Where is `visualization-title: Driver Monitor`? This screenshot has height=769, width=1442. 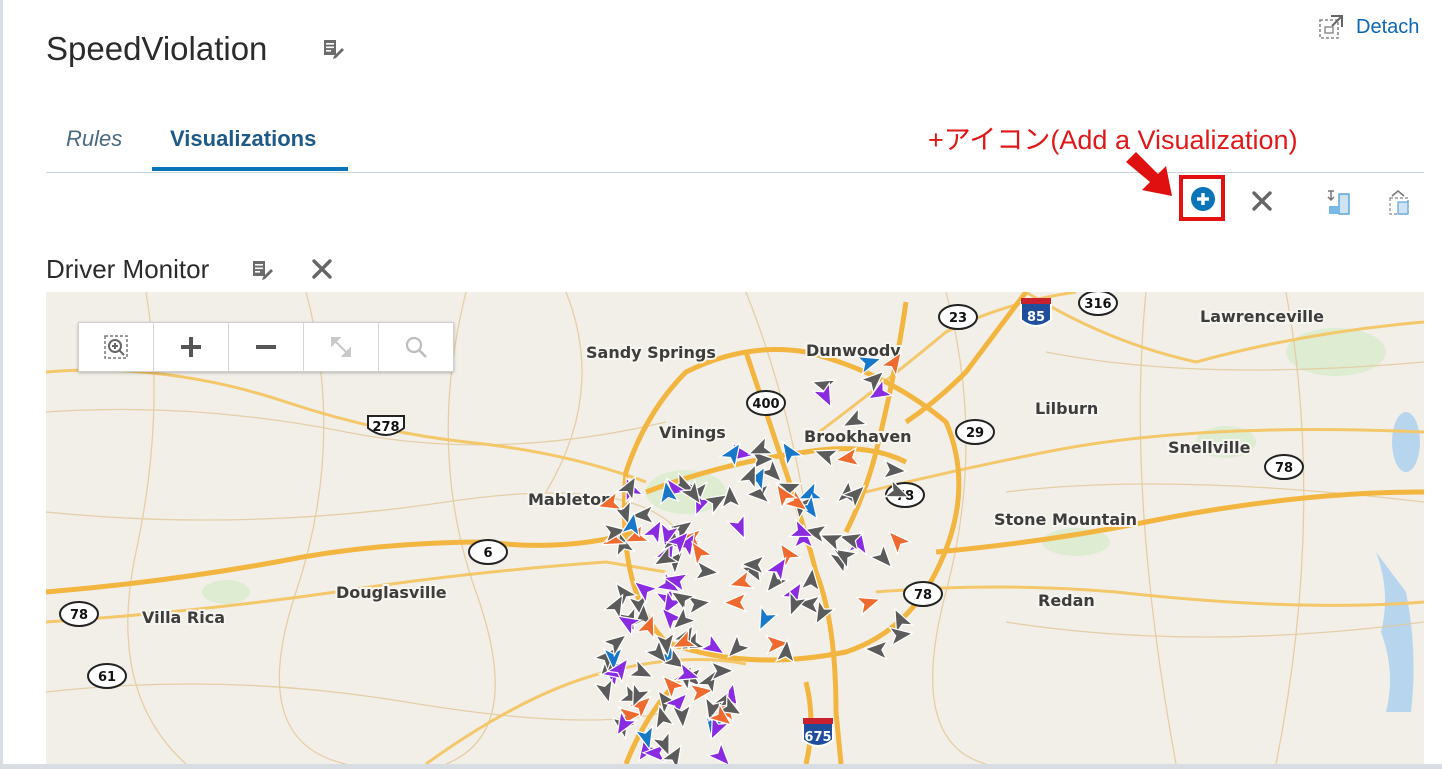 visualization-title: Driver Monitor is located at coordinates (128, 269).